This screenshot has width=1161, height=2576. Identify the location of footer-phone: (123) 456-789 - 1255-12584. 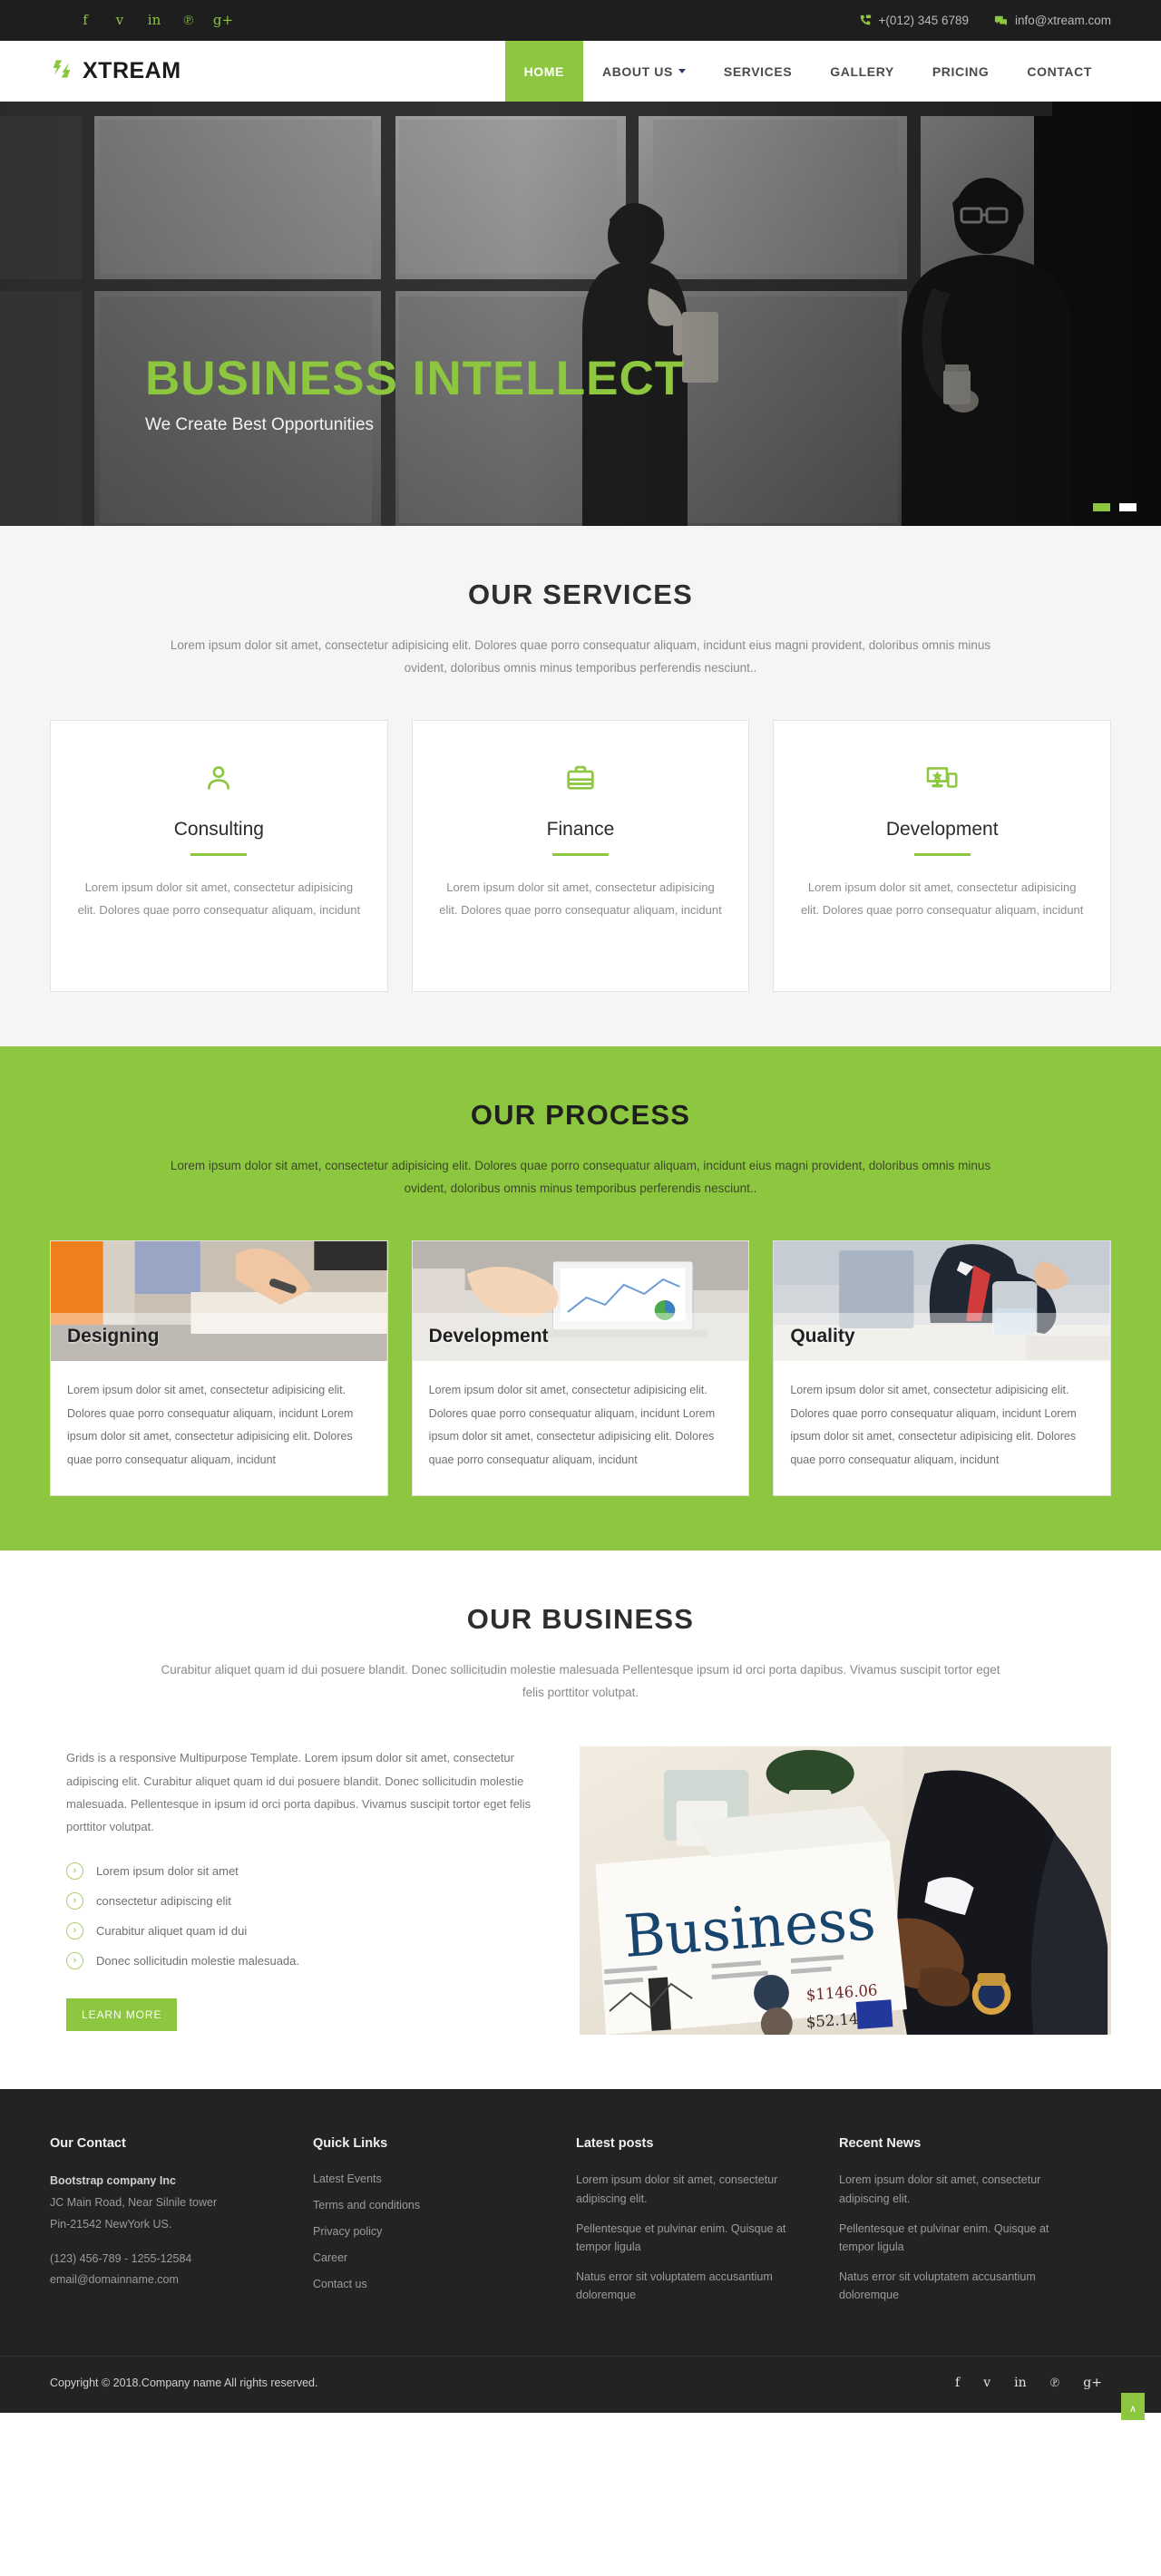
(169, 2259).